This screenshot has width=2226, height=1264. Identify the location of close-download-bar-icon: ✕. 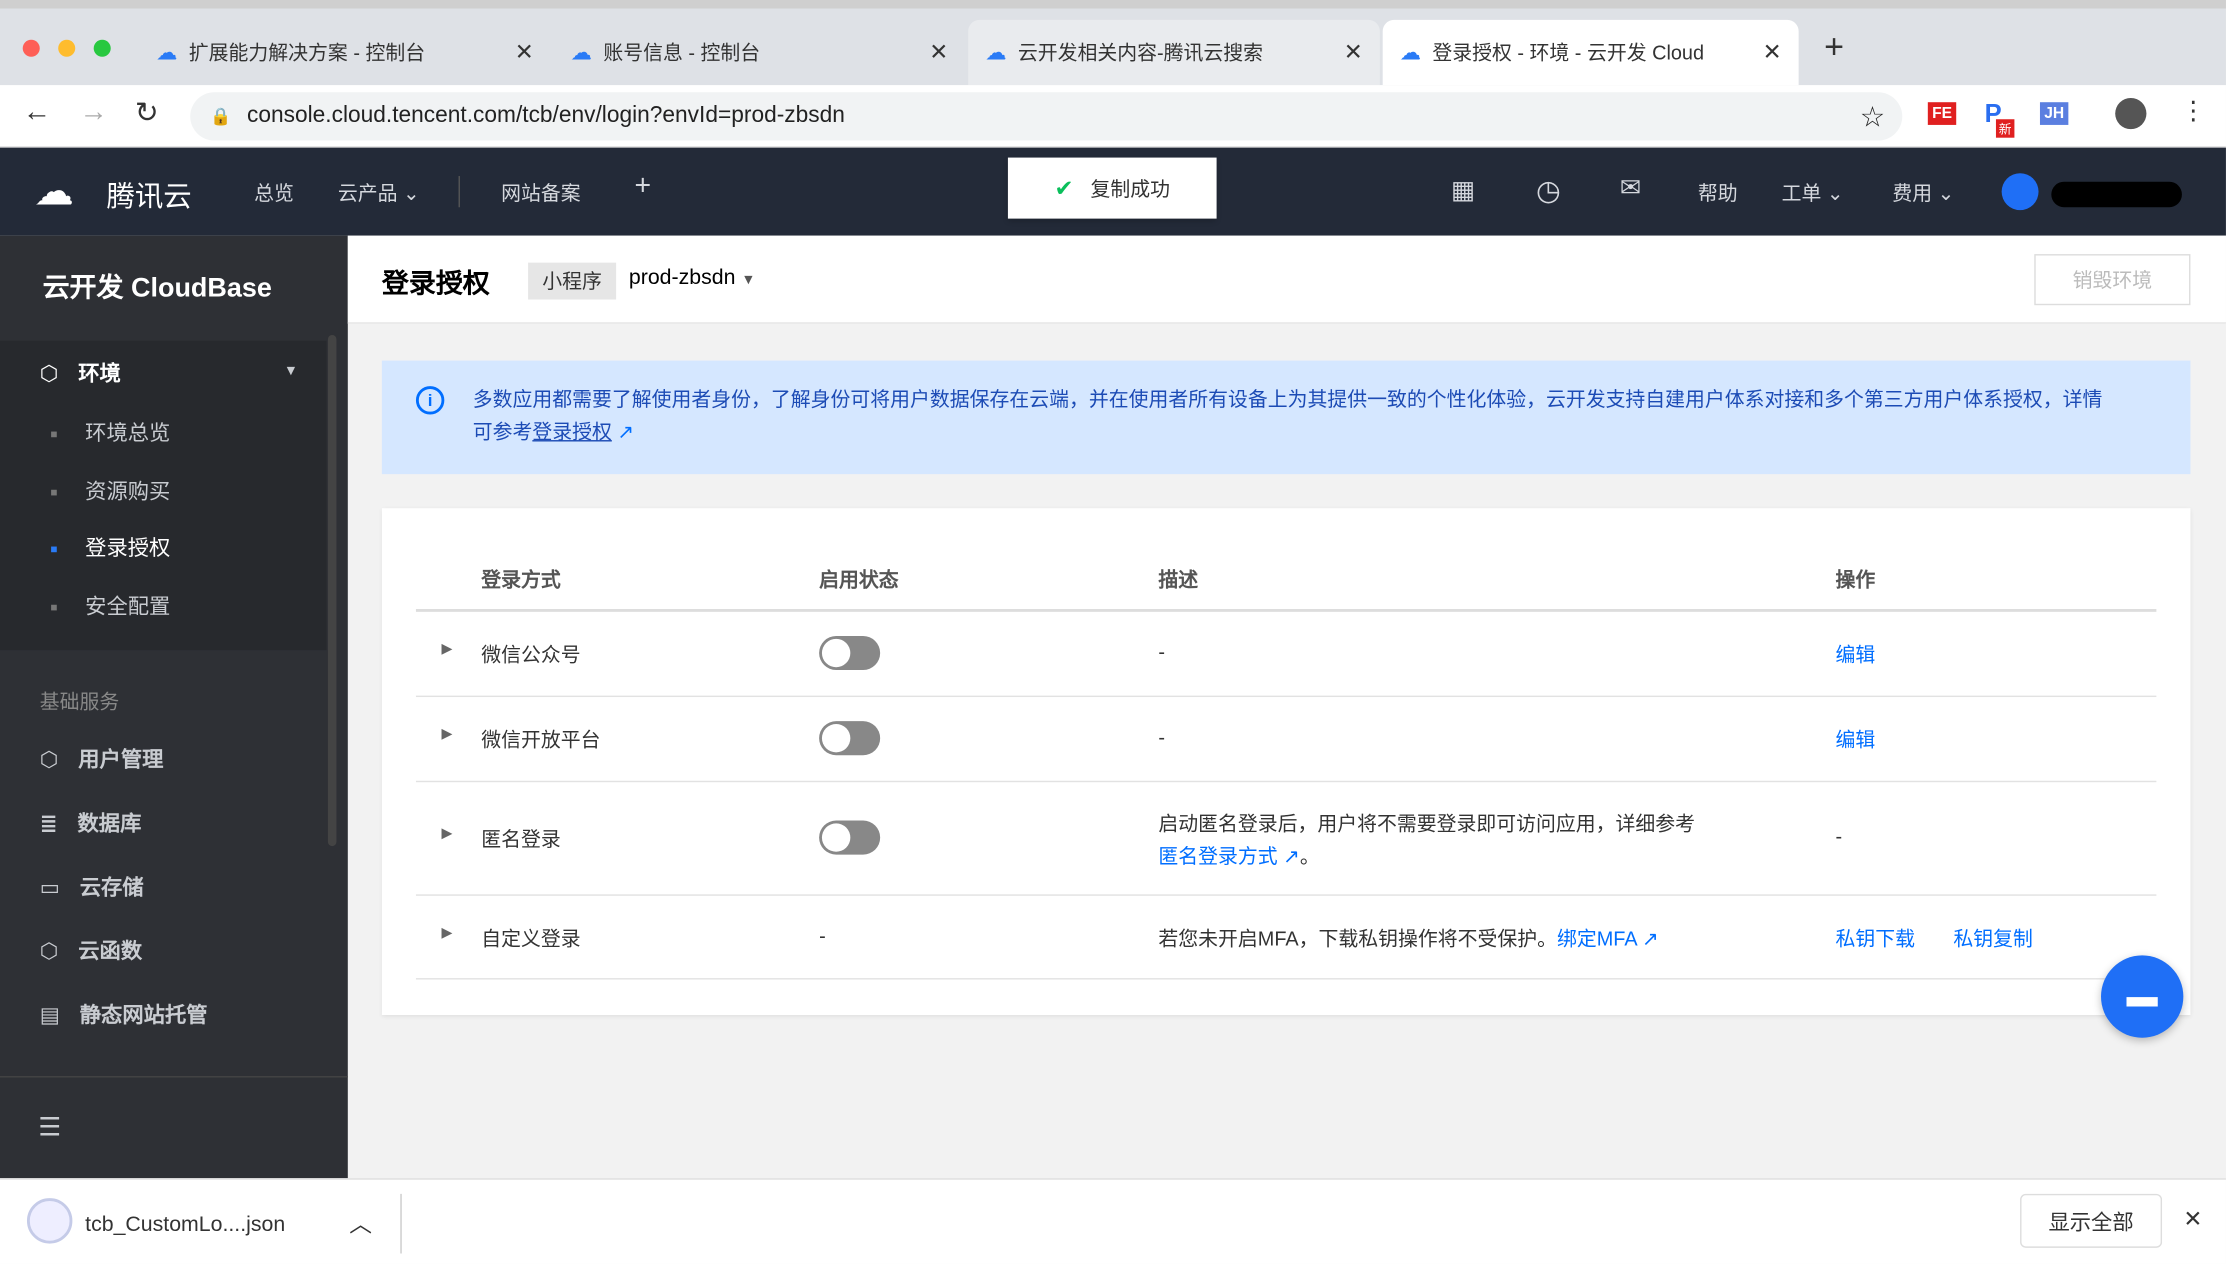
(2192, 1219).